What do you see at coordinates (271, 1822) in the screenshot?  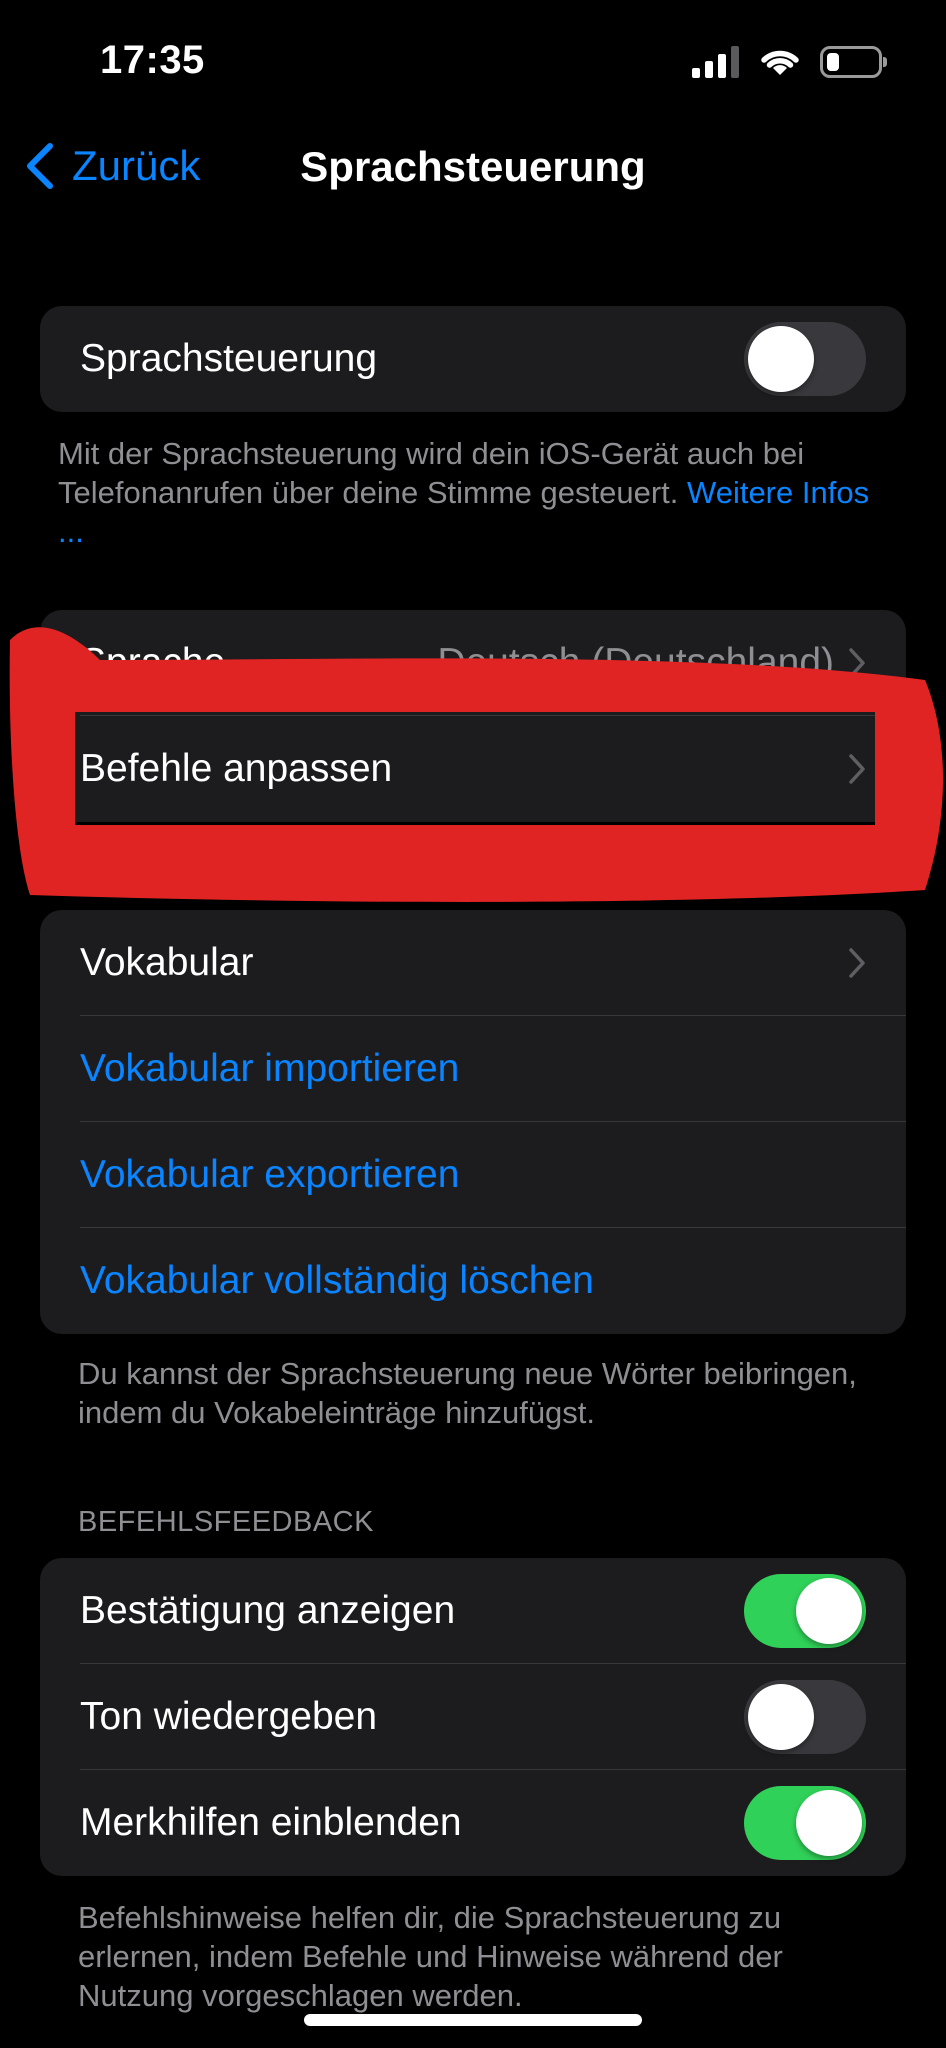 I see `show-hints-label: Merkhilfen einblenden` at bounding box center [271, 1822].